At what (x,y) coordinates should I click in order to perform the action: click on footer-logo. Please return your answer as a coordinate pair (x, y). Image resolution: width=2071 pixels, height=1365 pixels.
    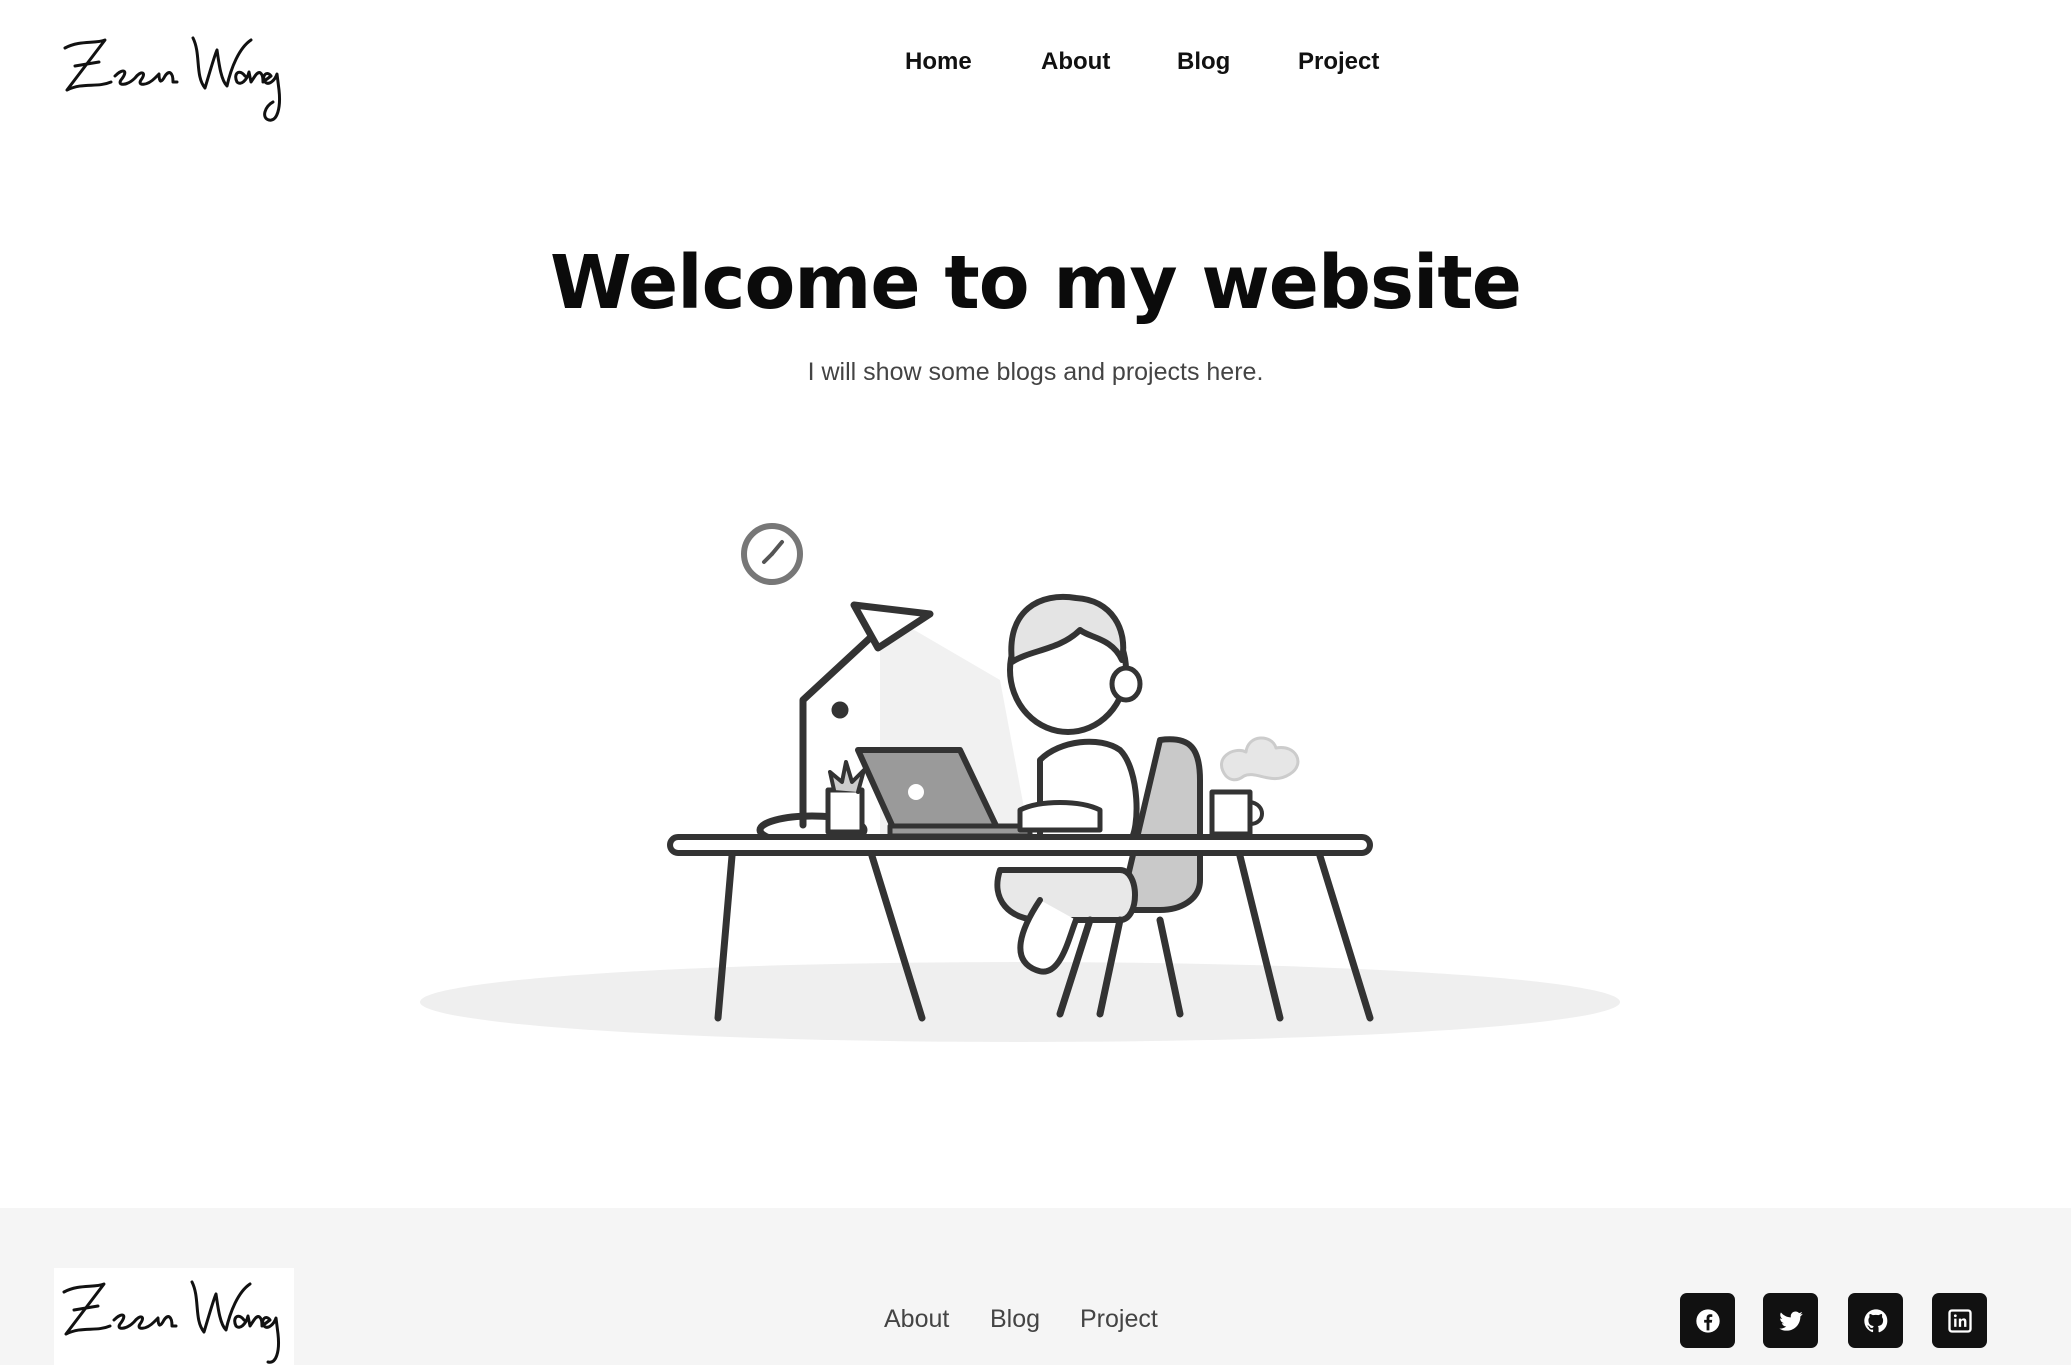
    Looking at the image, I should click on (174, 1316).